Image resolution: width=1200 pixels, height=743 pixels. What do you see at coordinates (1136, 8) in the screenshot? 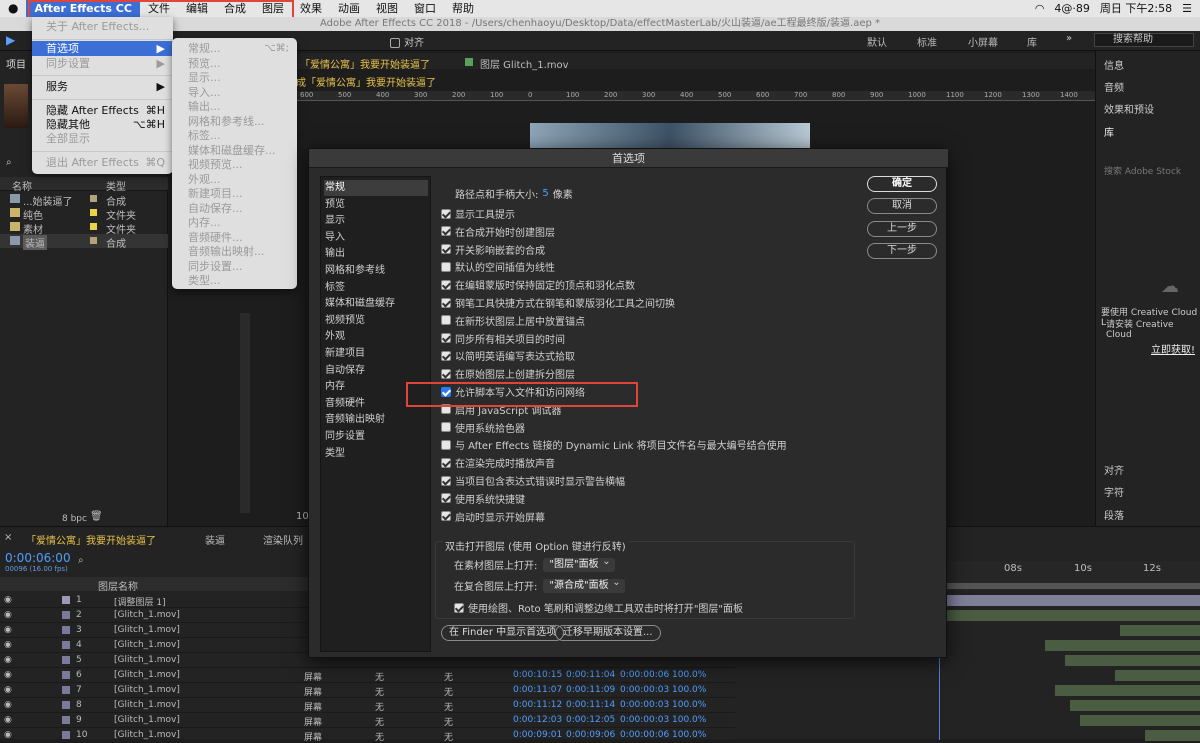
I see `clock: 周日 下午2:58` at bounding box center [1136, 8].